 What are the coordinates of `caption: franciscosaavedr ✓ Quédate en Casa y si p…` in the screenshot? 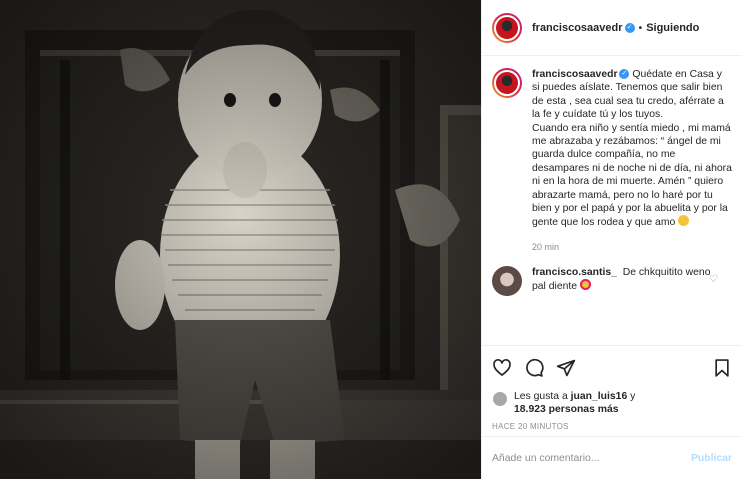 It's located at (612, 149).